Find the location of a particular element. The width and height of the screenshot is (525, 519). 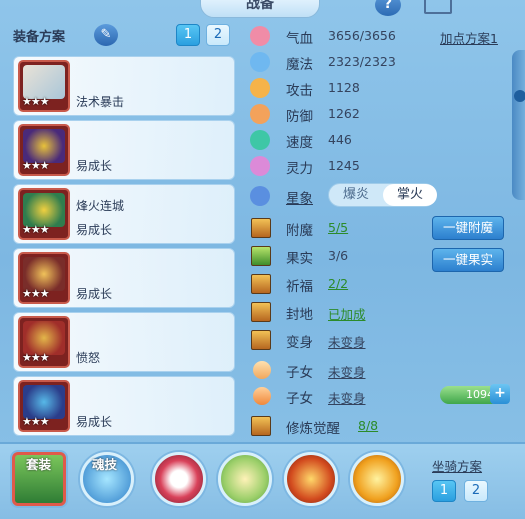

equipment-slot-necklace: ★★★ 烽火连城 易成长 is located at coordinates (124, 214).